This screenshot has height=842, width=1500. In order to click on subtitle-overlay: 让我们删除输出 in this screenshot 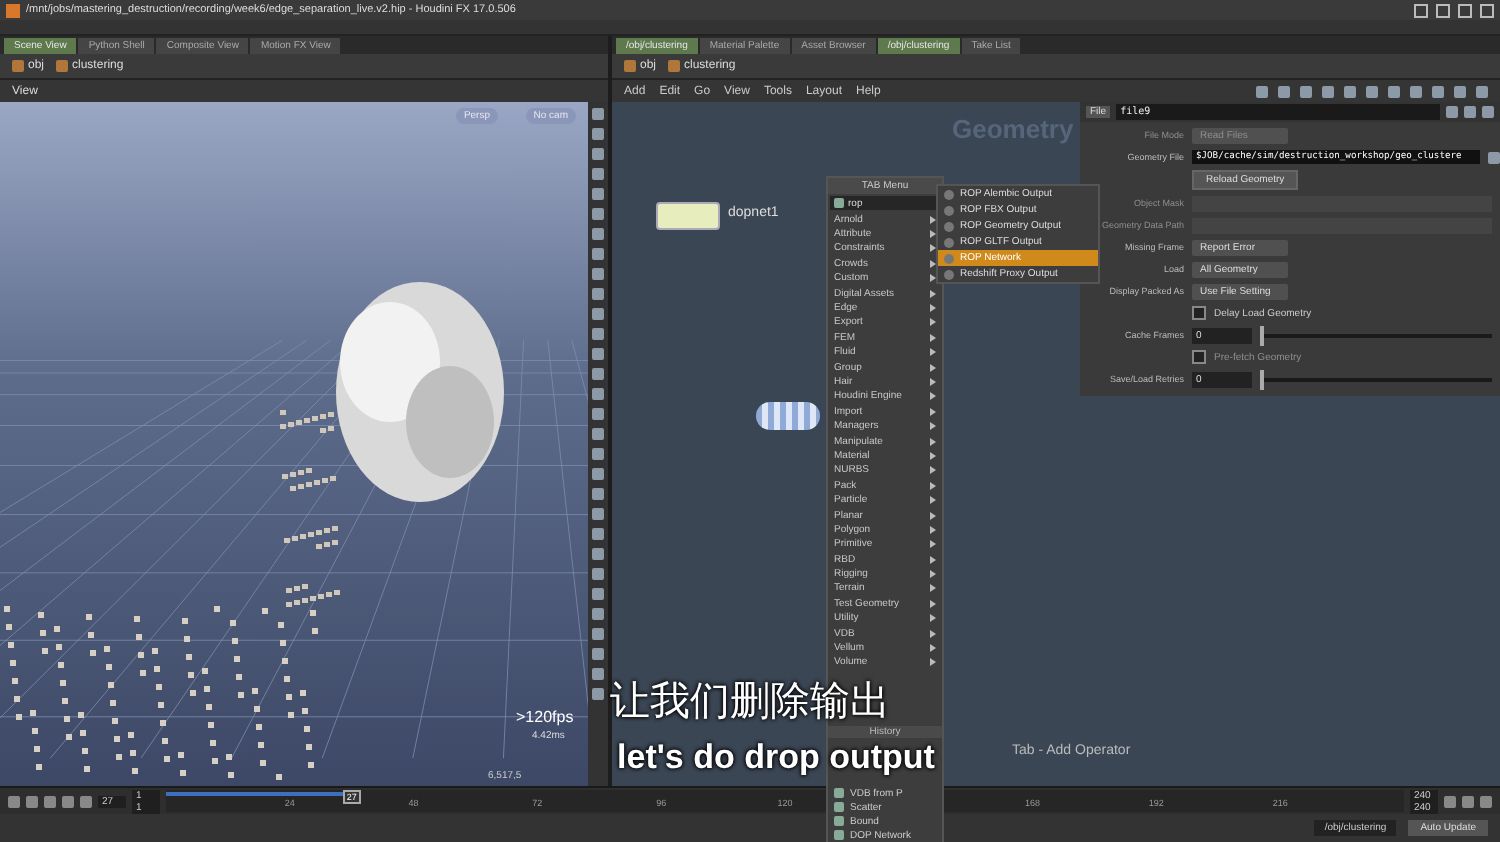, I will do `click(750, 700)`.